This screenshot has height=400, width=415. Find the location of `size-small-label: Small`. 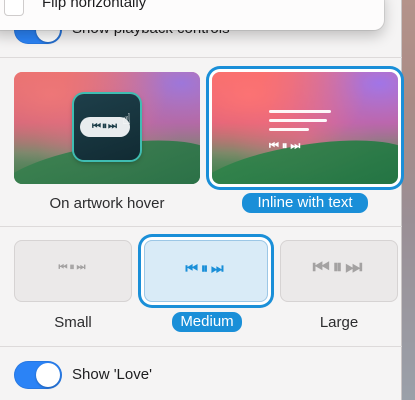

size-small-label: Small is located at coordinates (73, 322).